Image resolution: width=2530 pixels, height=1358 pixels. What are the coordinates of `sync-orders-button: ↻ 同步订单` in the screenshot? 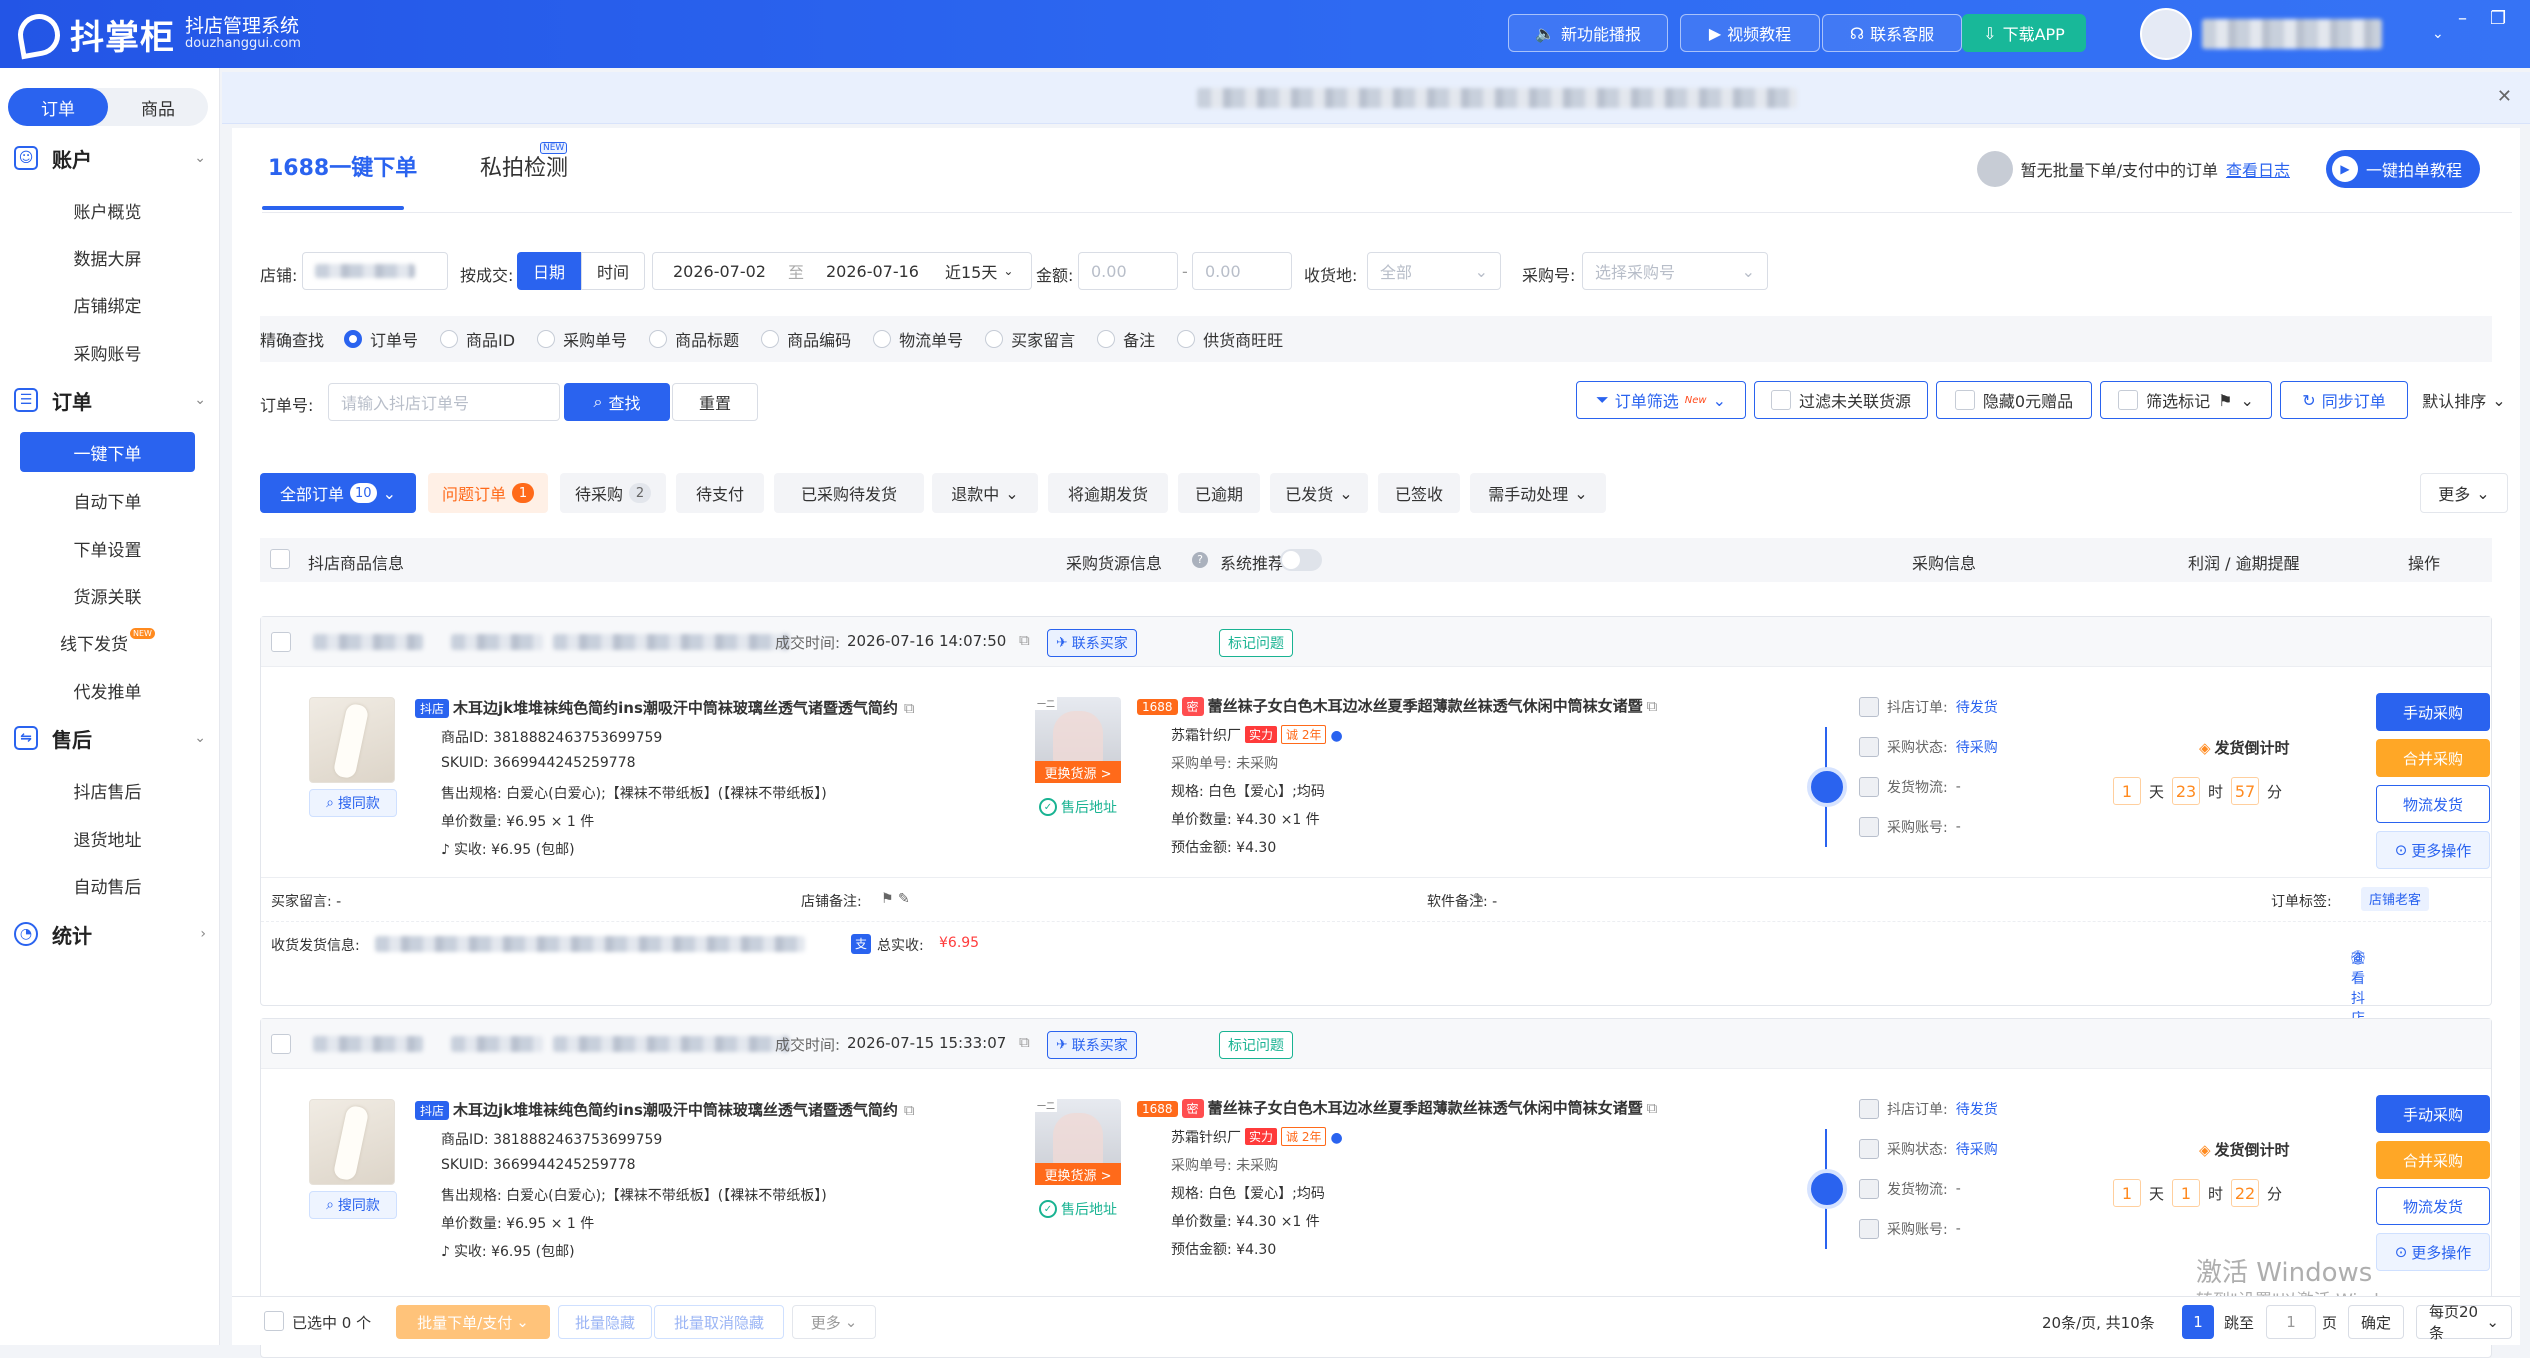 It's located at (2344, 400).